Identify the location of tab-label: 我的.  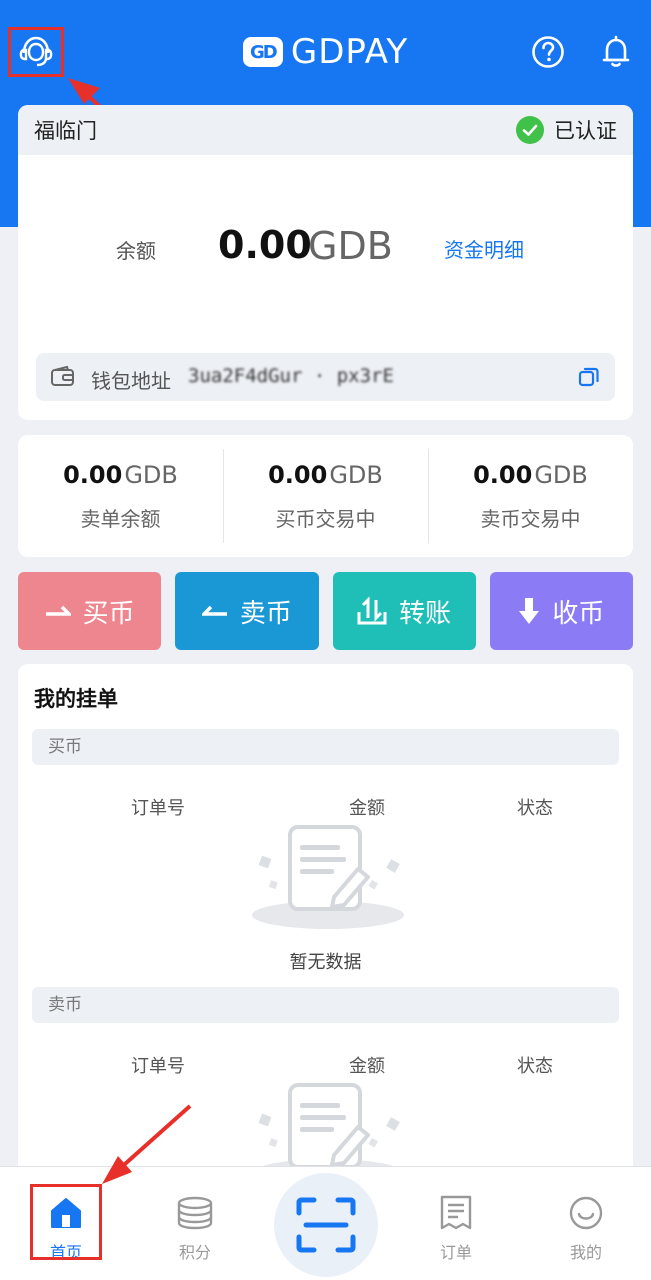
(585, 1252).